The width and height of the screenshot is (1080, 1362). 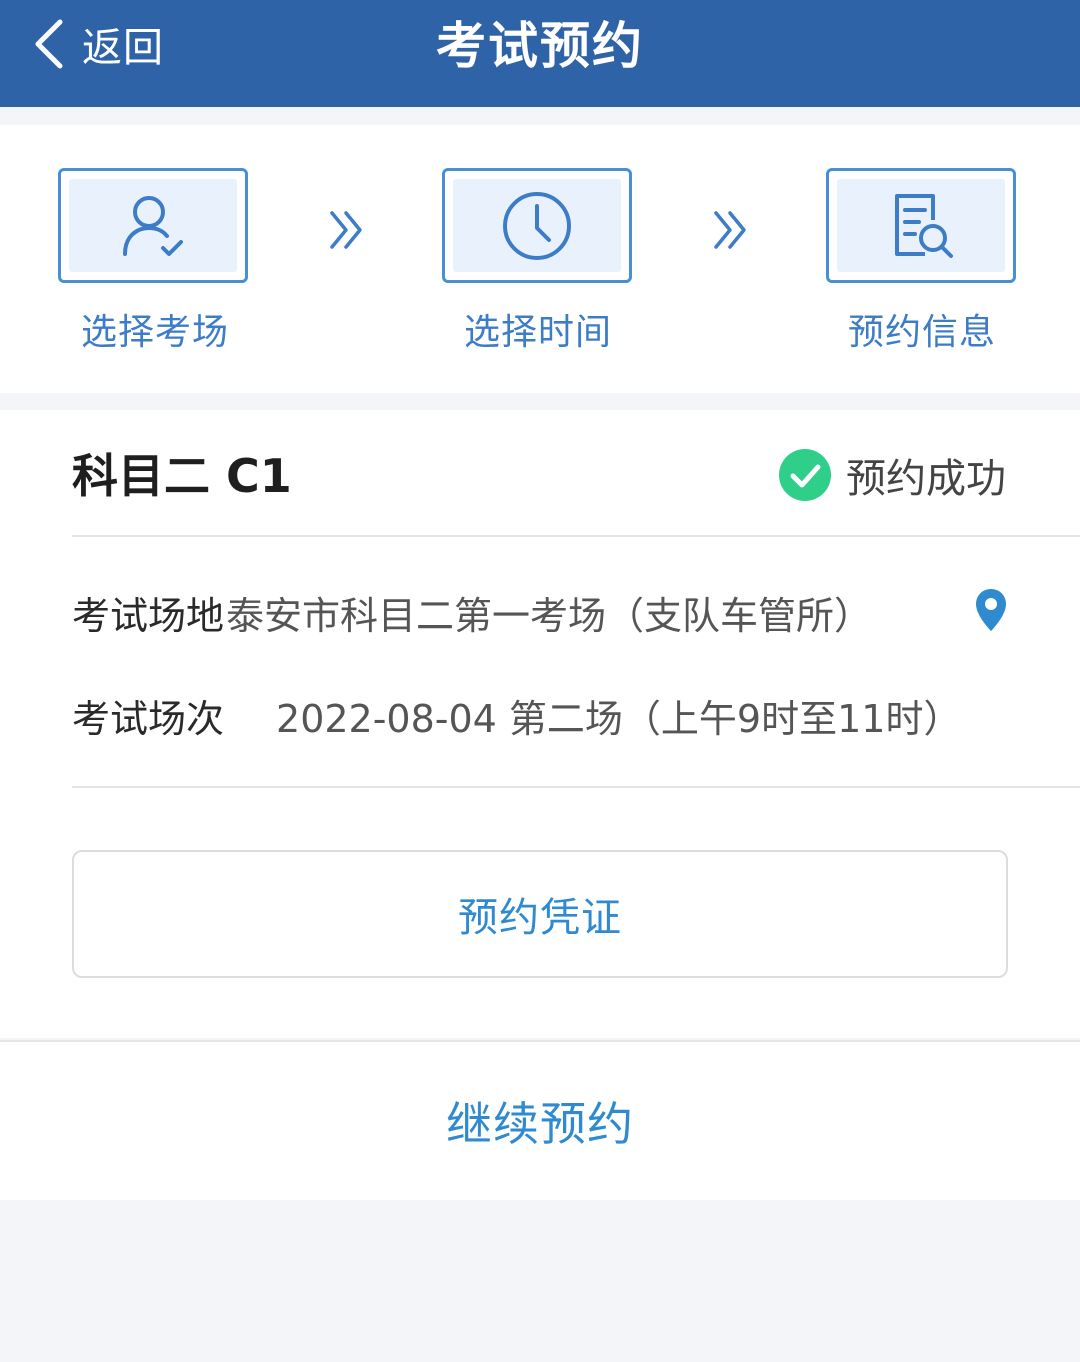 I want to click on booking-voucher-button: 预约凭证, so click(x=540, y=914).